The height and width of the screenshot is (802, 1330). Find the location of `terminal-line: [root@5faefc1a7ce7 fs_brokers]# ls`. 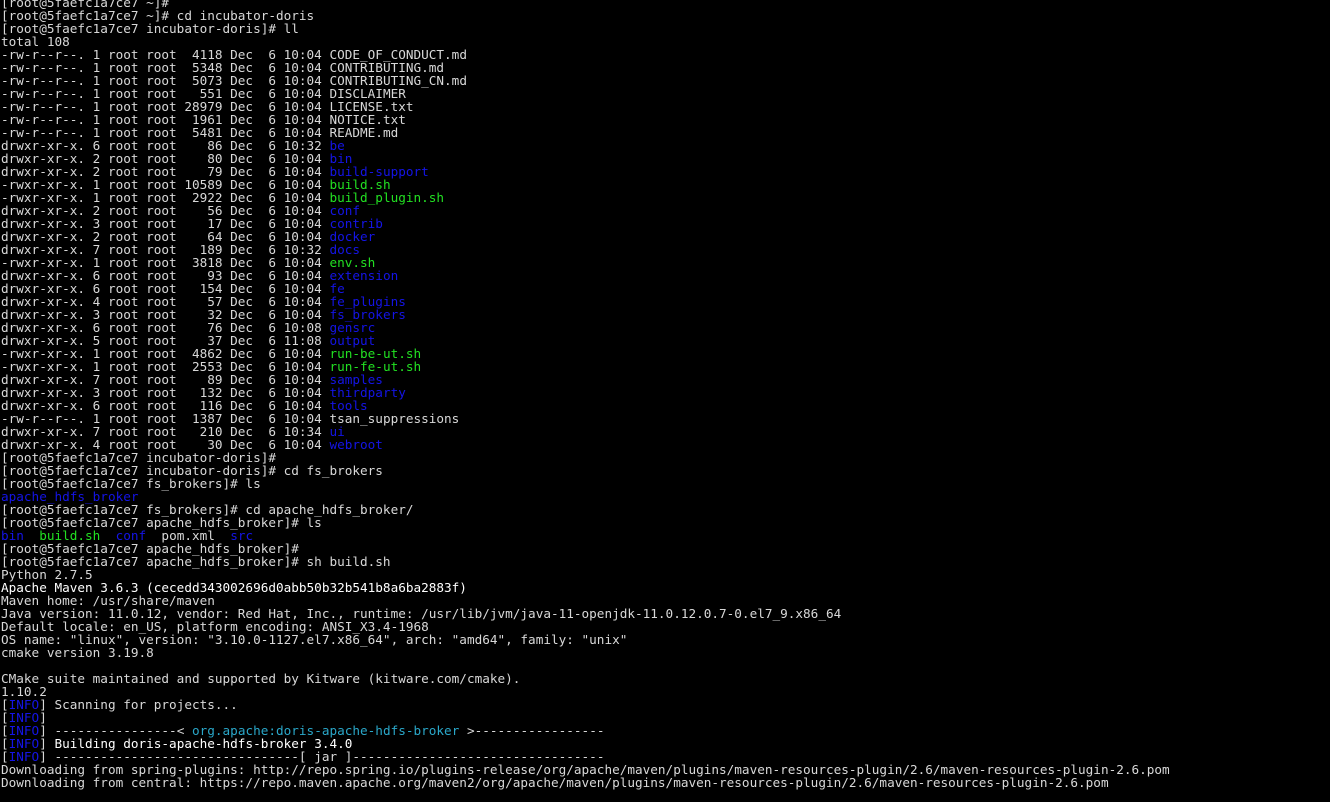

terminal-line: [root@5faefc1a7ce7 fs_brokers]# ls is located at coordinates (585, 483).